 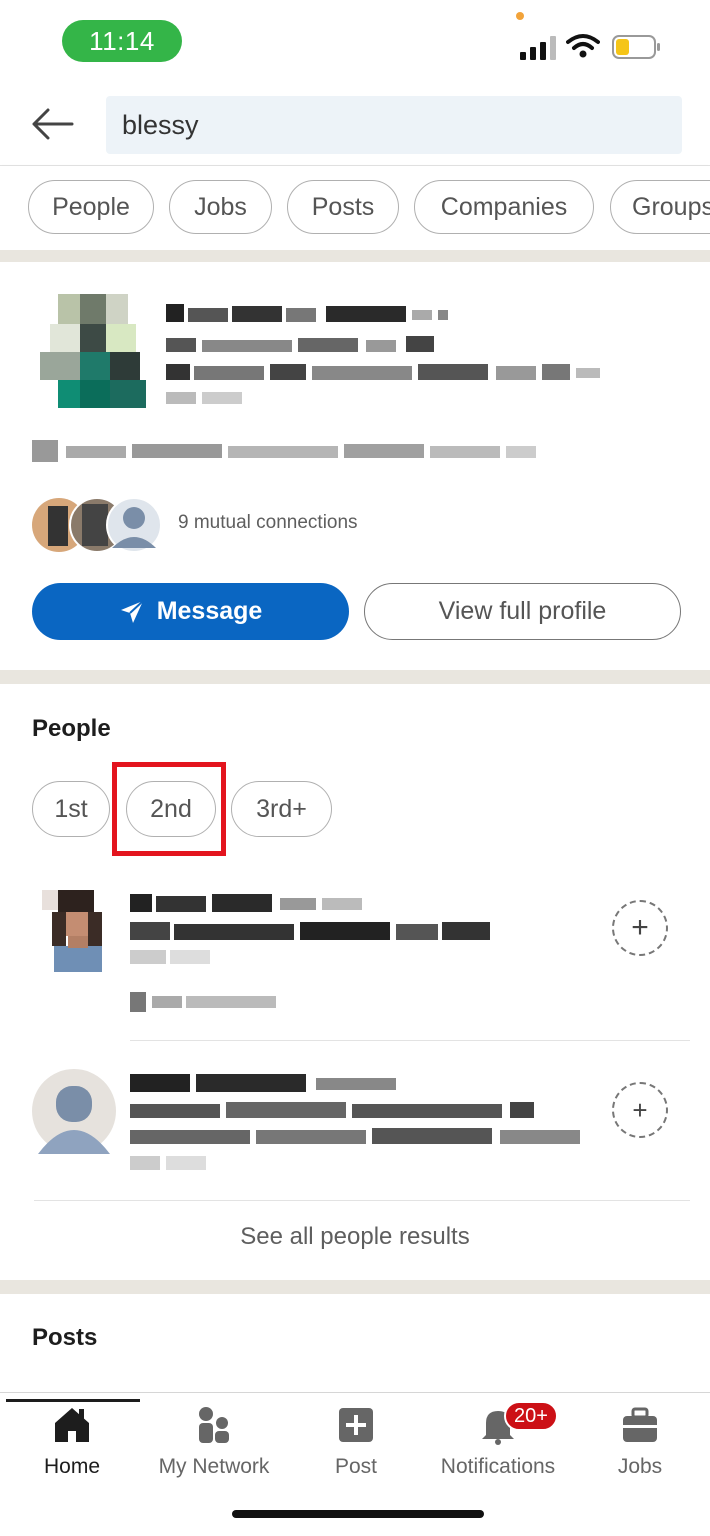 What do you see at coordinates (583, 46) in the screenshot?
I see `wifi-icon` at bounding box center [583, 46].